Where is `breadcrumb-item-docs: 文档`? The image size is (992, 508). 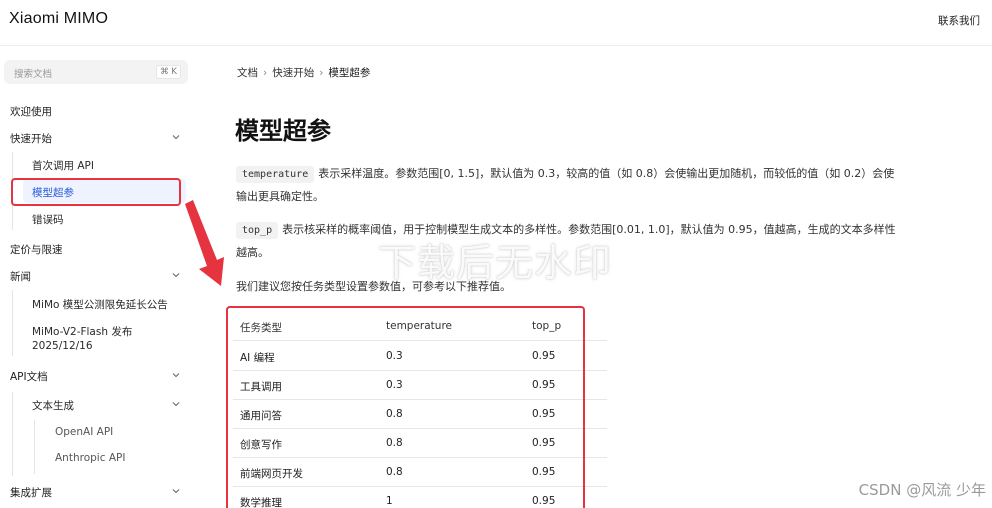
breadcrumb-item-docs: 文档 is located at coordinates (247, 73).